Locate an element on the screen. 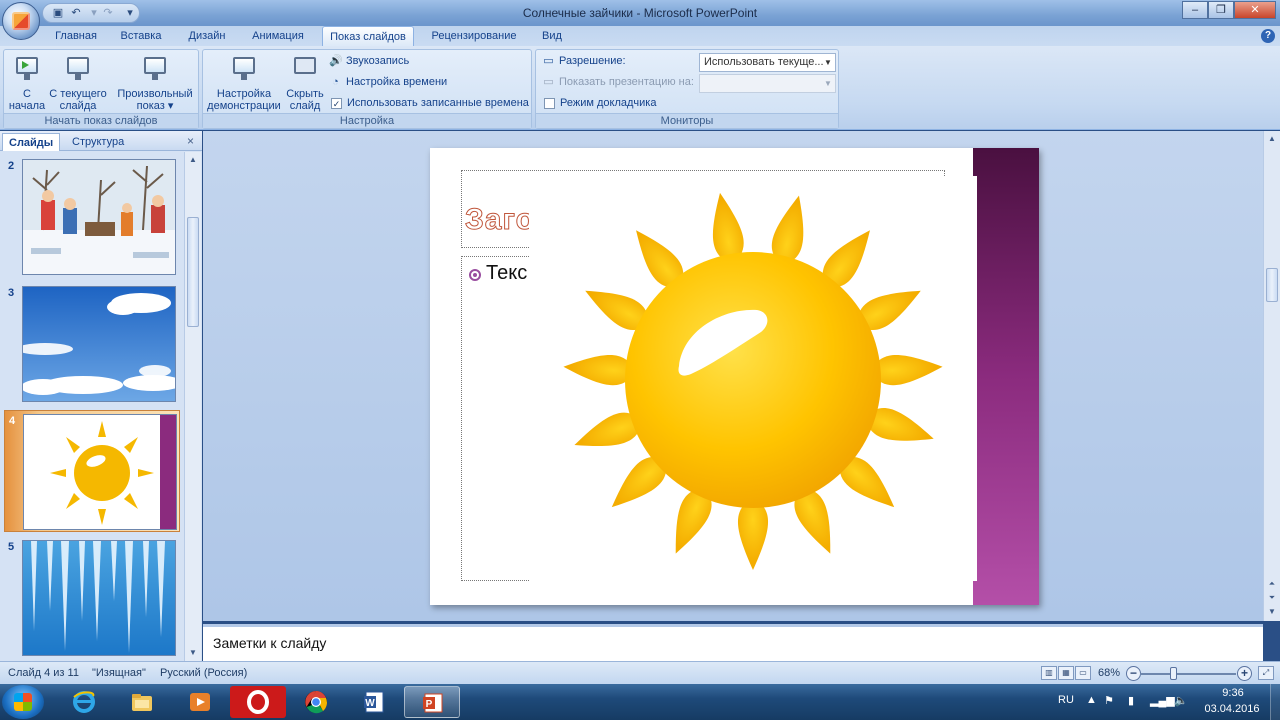  network-signal-icon: ▂▄▆ is located at coordinates (1162, 700).